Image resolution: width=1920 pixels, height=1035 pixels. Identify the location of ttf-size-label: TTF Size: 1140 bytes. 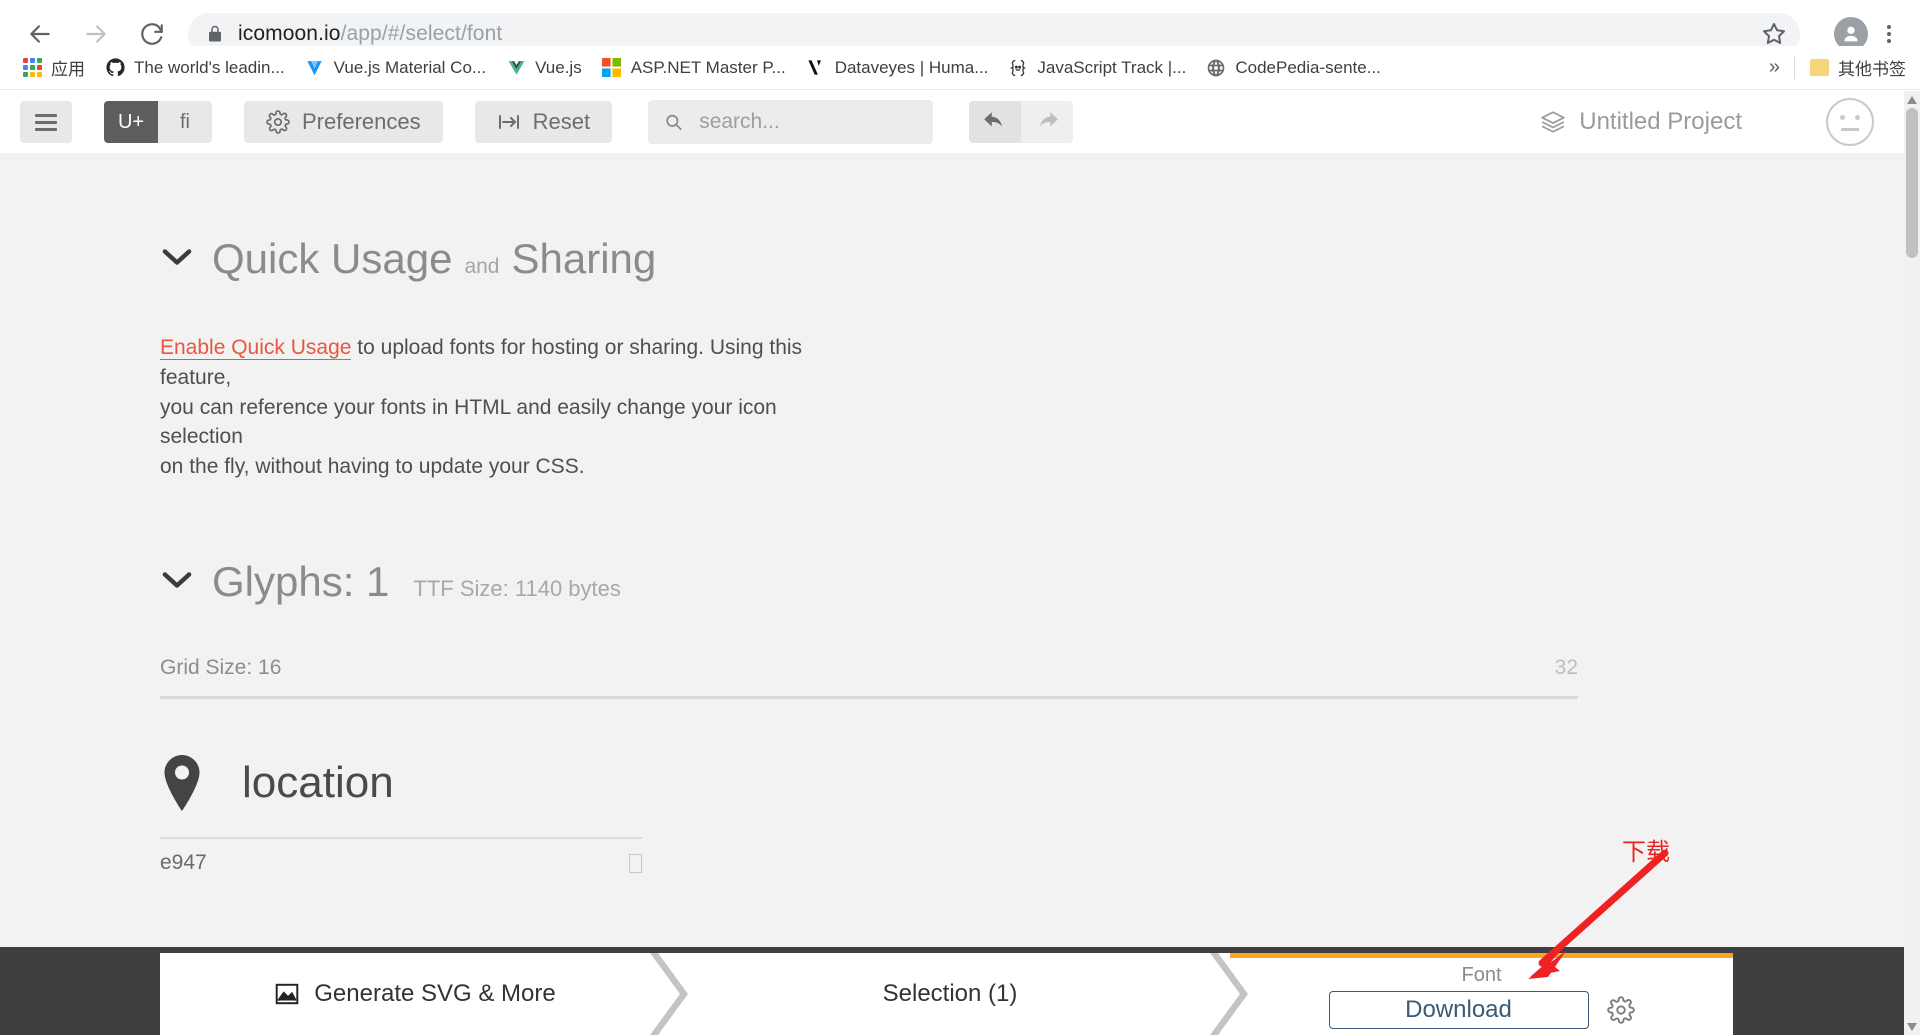
(517, 589).